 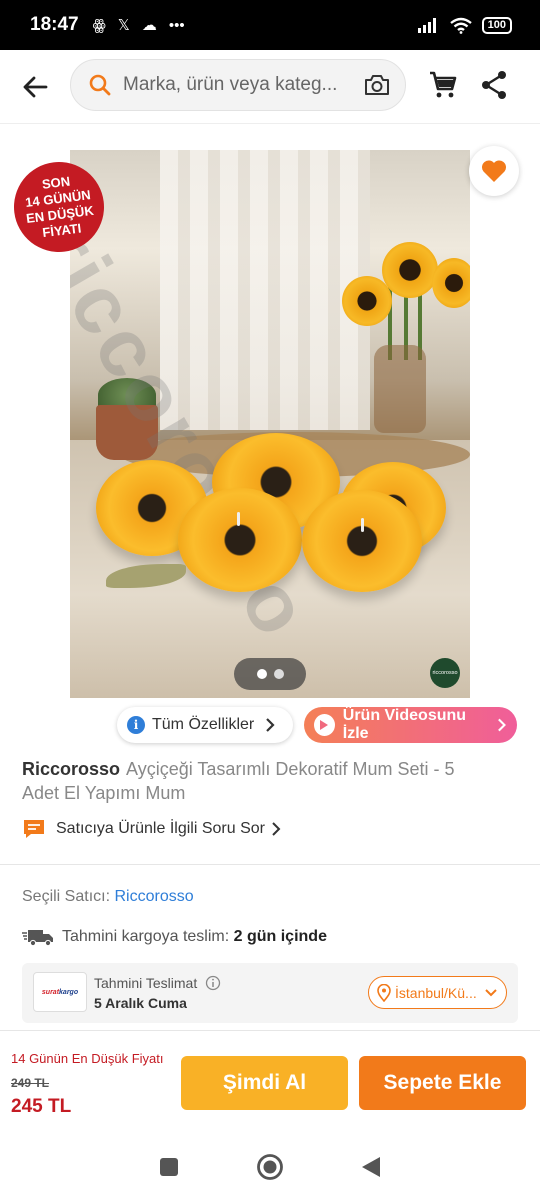 What do you see at coordinates (443, 84) in the screenshot?
I see `shopping-cart-icon` at bounding box center [443, 84].